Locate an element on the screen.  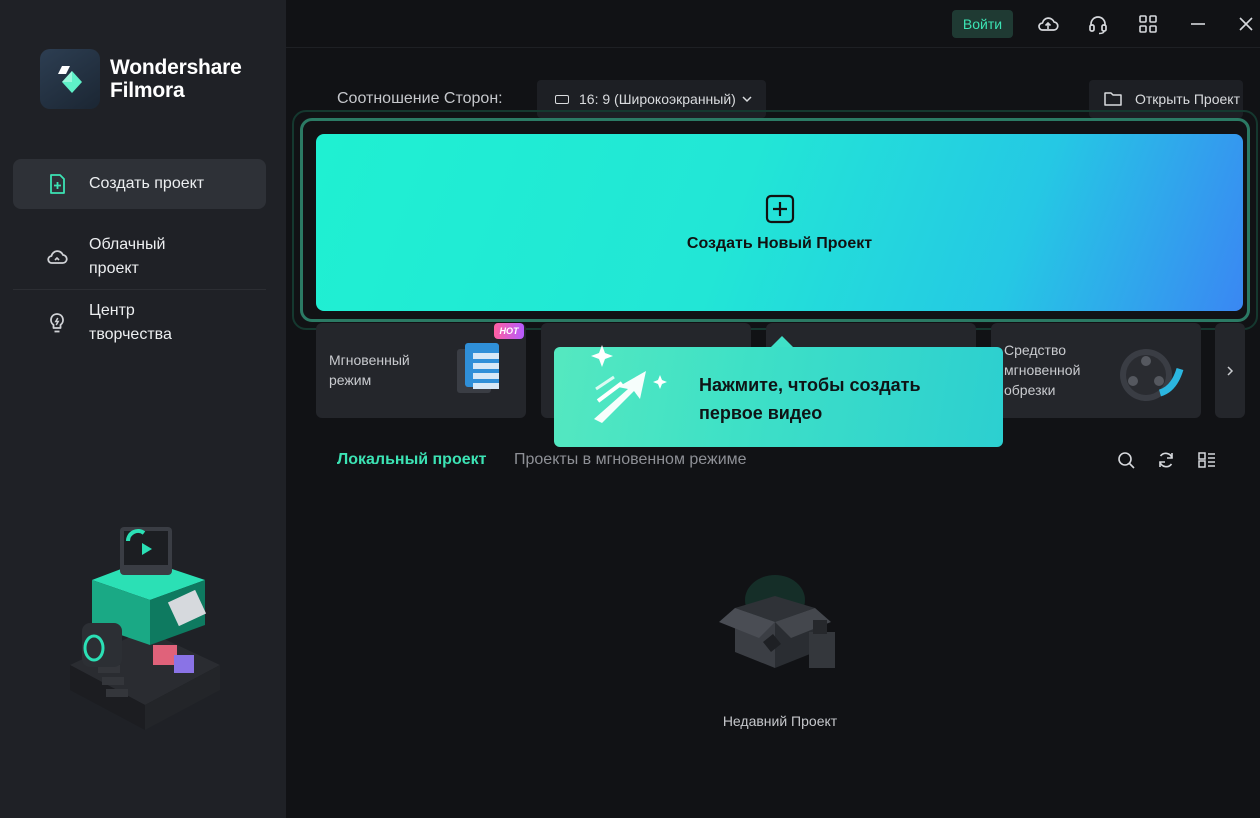
chevron-right-icon is located at coordinates (1230, 370).